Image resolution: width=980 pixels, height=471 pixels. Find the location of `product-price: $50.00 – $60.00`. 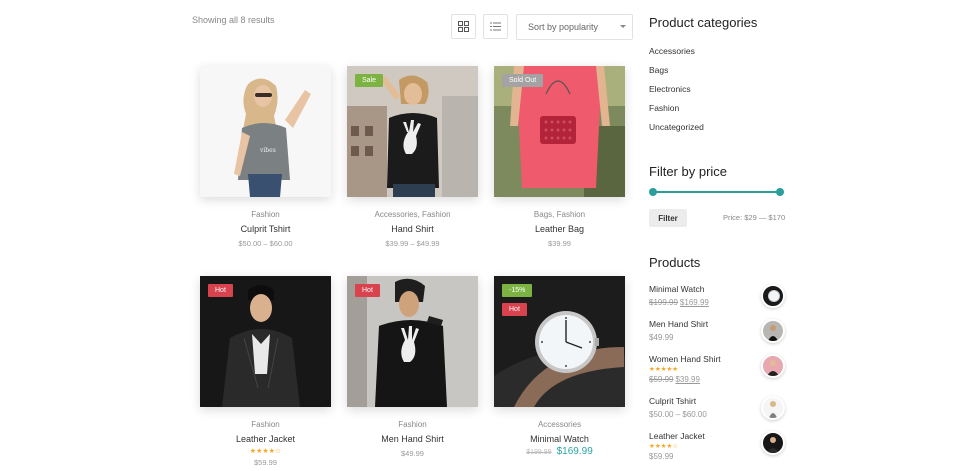

product-price: $50.00 – $60.00 is located at coordinates (265, 243).